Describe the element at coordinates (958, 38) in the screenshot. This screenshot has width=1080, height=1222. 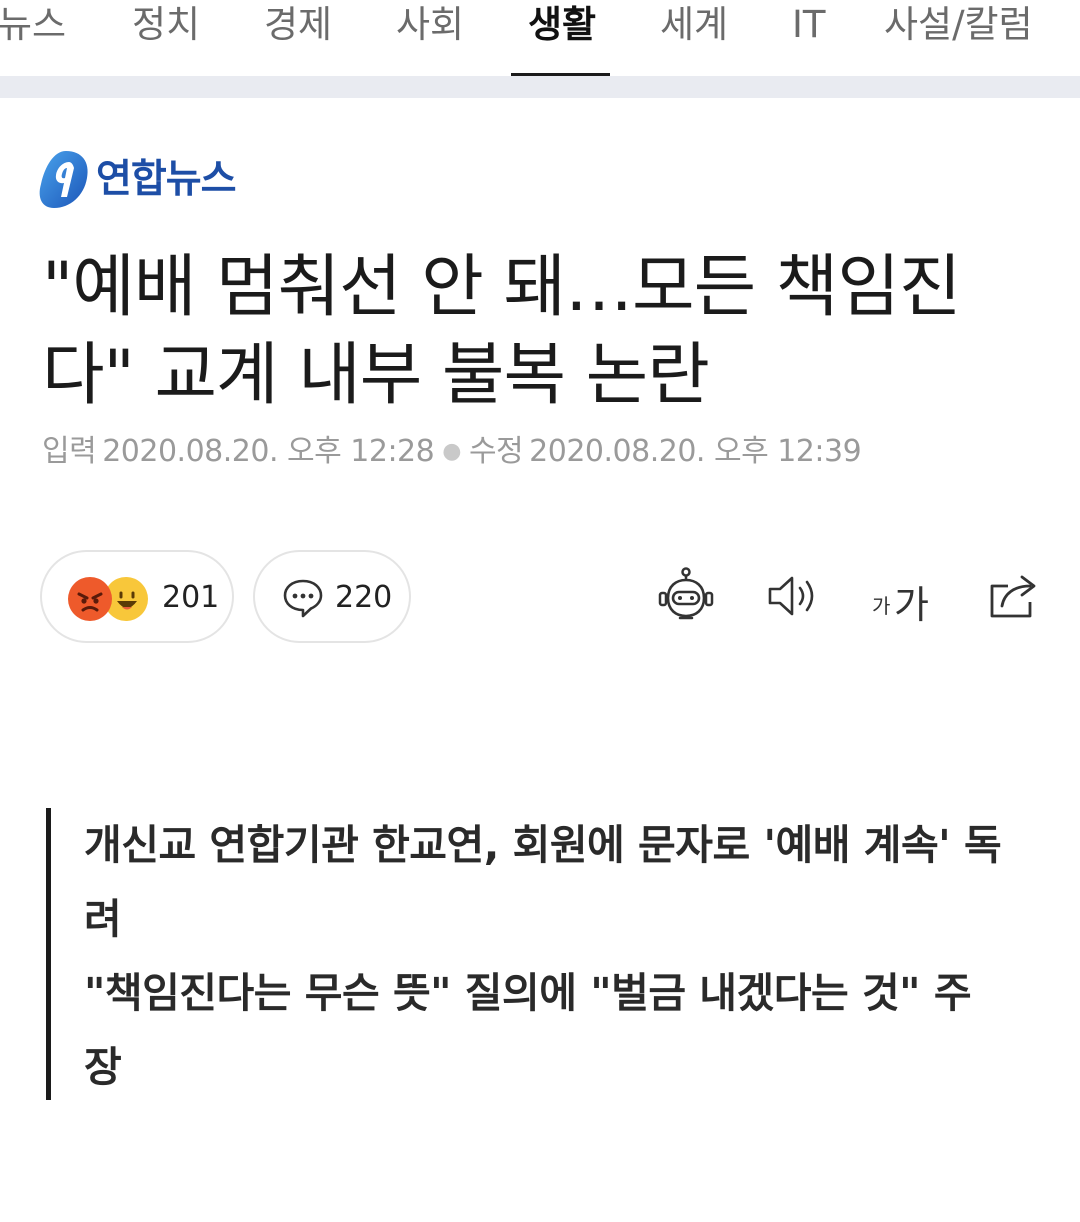
I see `tab-editorial: 사설/칼럼` at that location.